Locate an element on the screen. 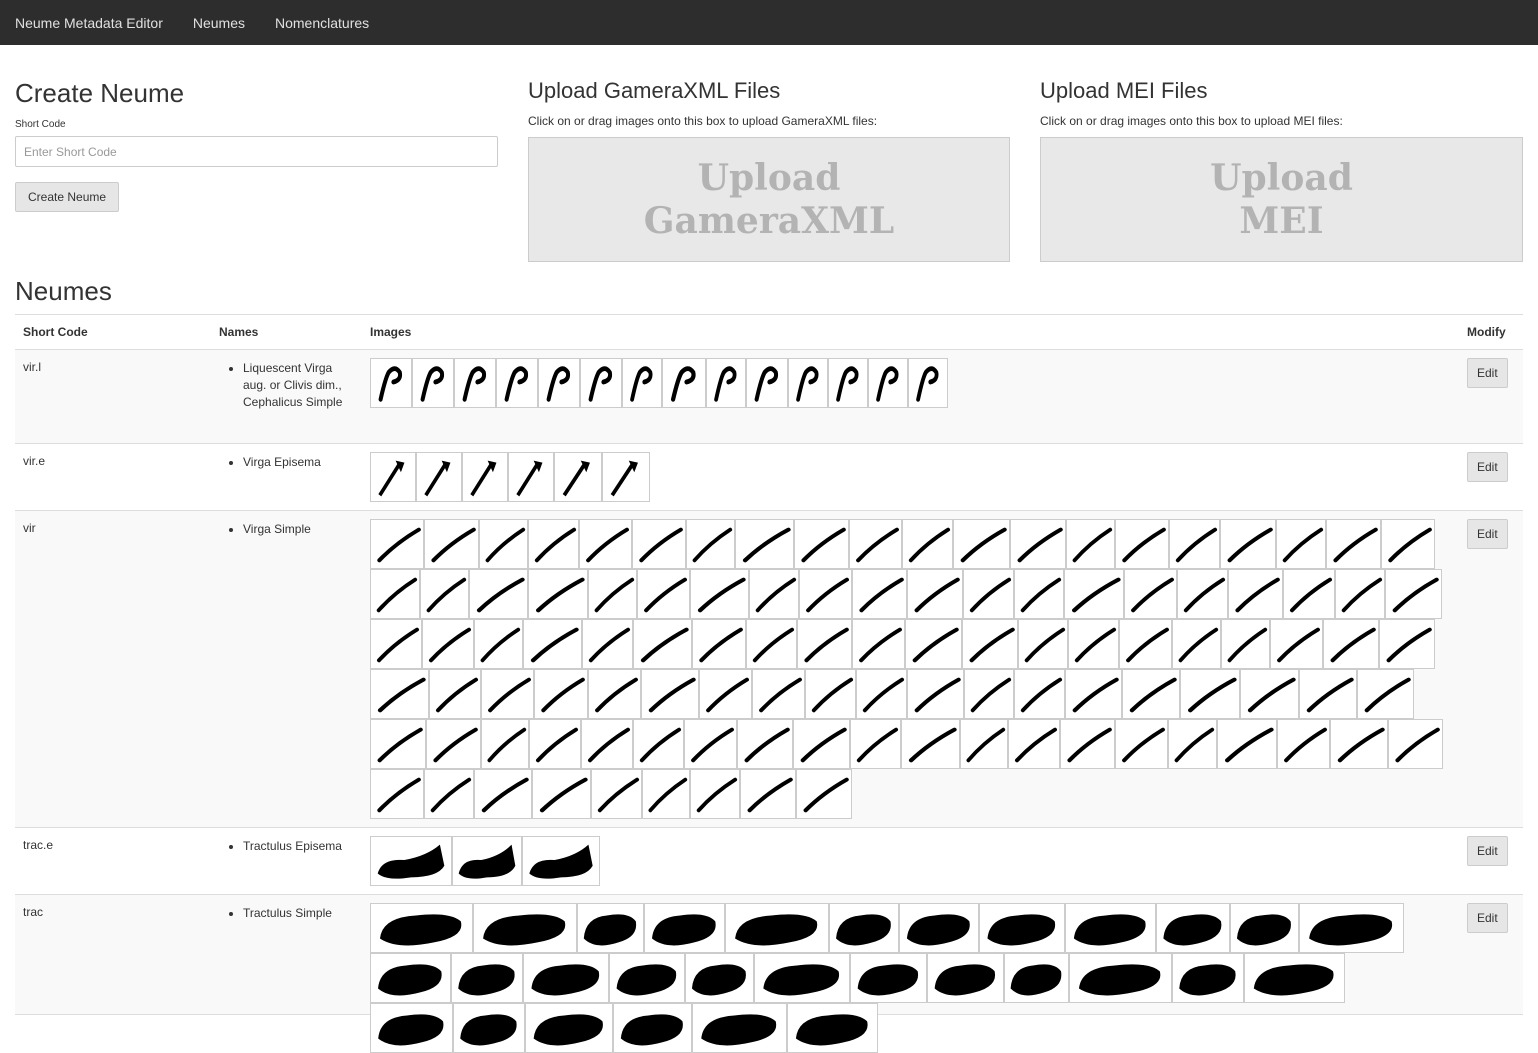 The image size is (1538, 1053). nav-link-neumes: Neumes is located at coordinates (219, 23).